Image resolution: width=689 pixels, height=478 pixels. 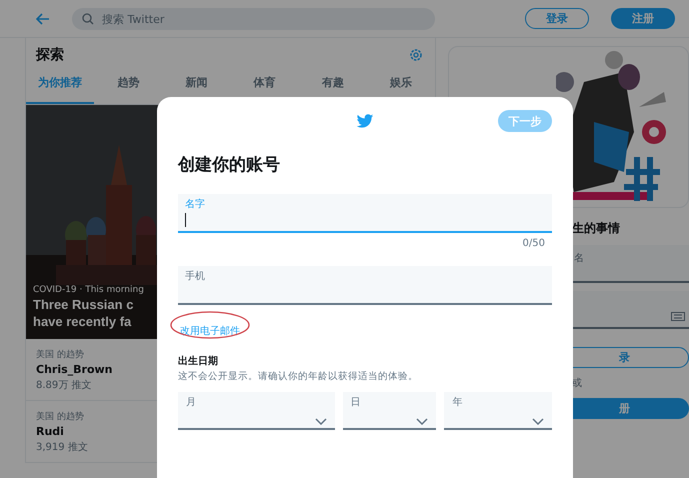 I want to click on character-counter: 0/50, so click(x=533, y=243).